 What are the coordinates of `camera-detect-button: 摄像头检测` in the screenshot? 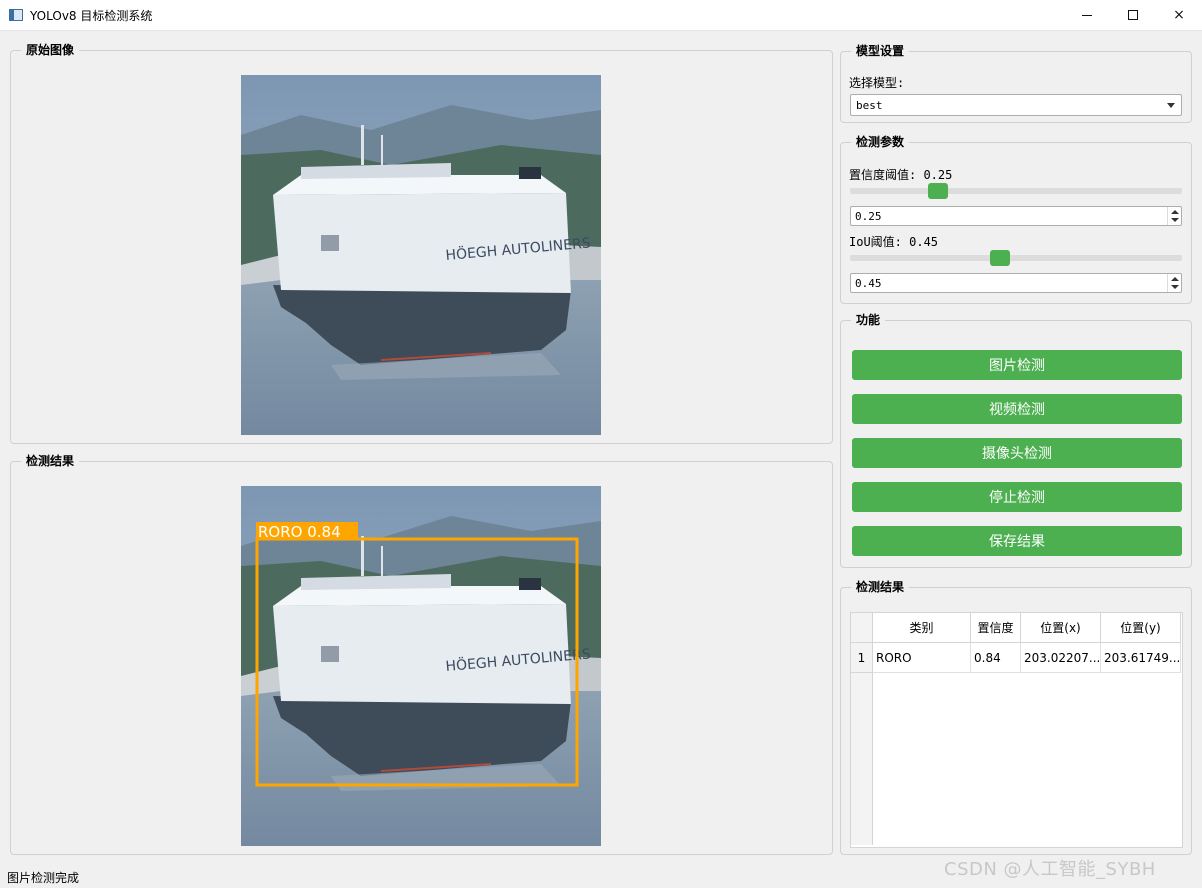 It's located at (1017, 453).